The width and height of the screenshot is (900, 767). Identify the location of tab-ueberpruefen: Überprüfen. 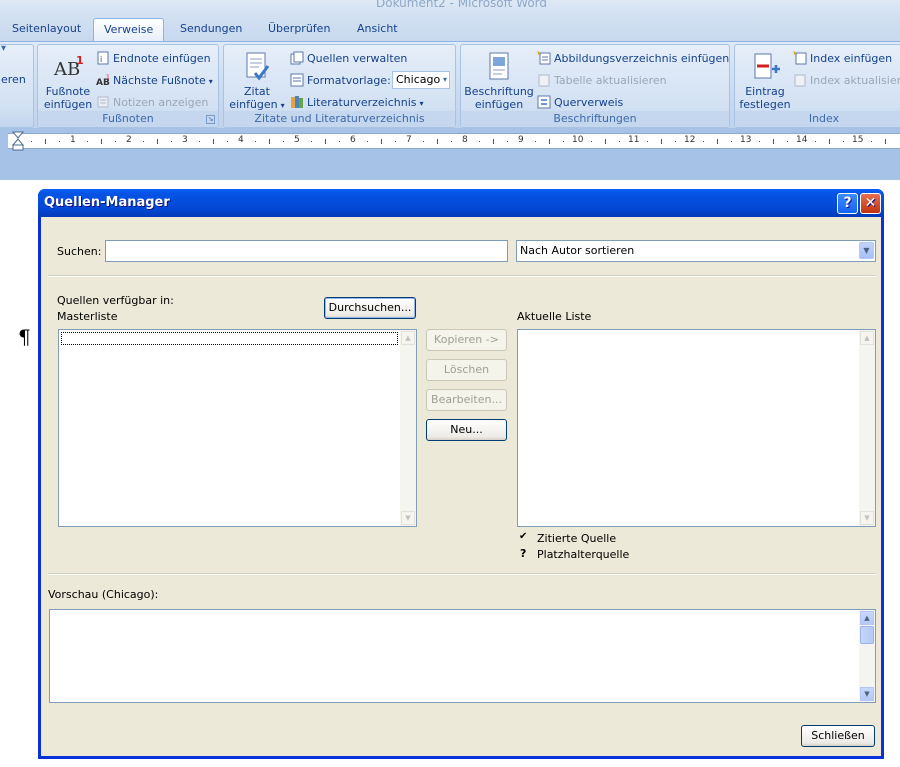
(299, 30).